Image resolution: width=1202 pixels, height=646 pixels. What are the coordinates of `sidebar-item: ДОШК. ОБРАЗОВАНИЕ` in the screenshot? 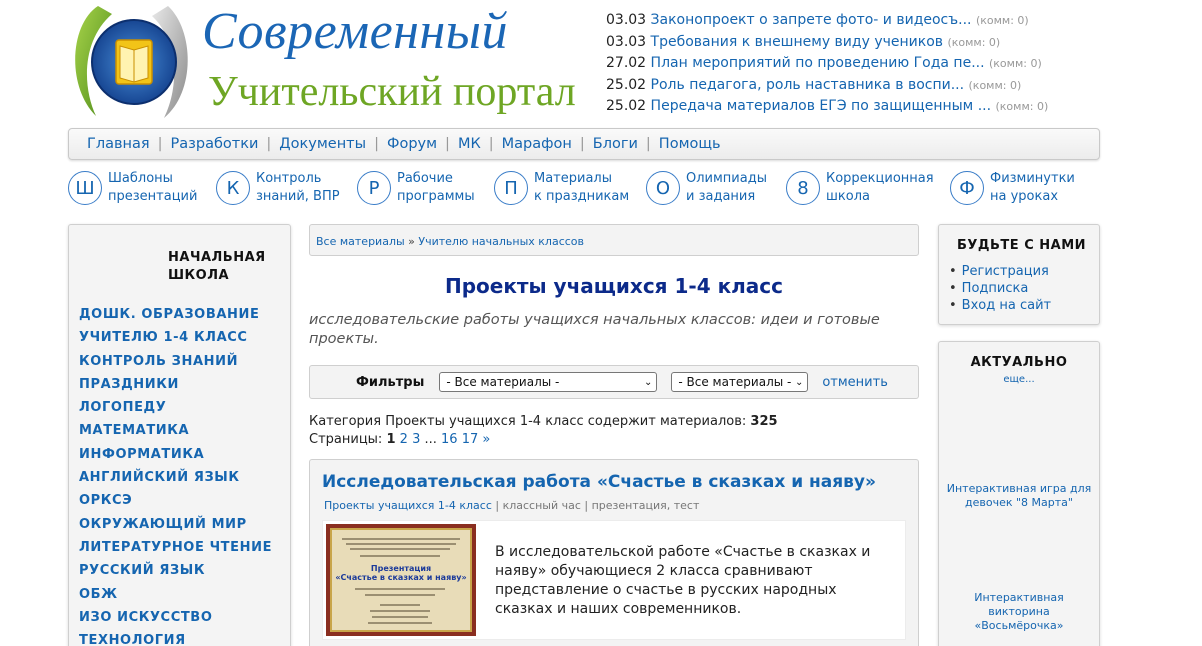 It's located at (175, 314).